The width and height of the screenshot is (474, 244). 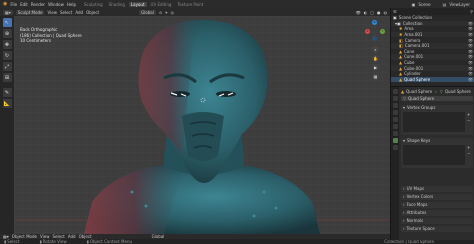 I want to click on outliner-scene-label: Scene Collection, so click(x=415, y=18).